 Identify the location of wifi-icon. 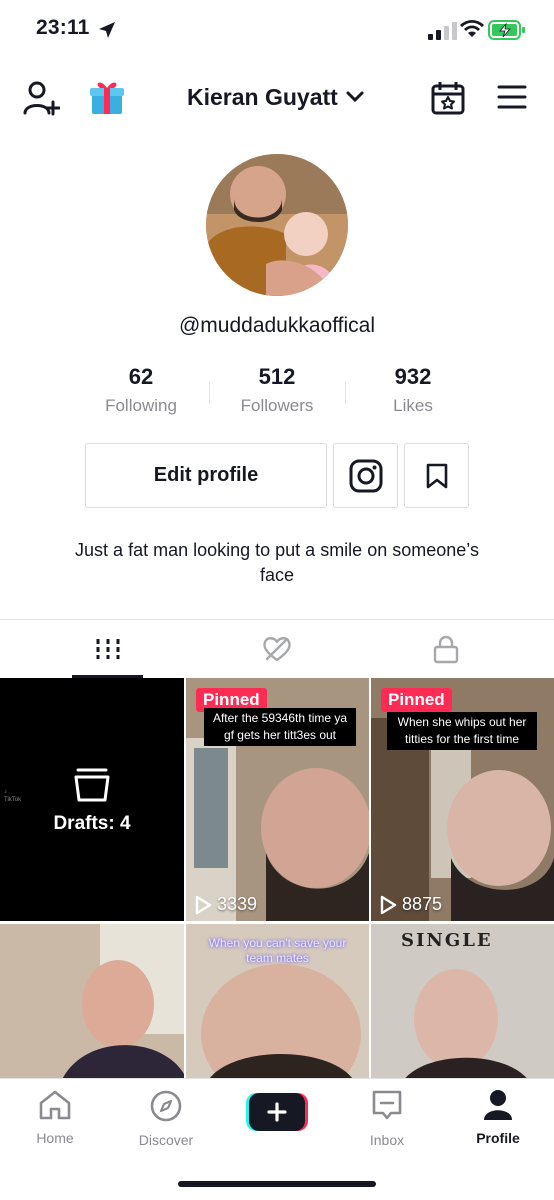
(472, 28).